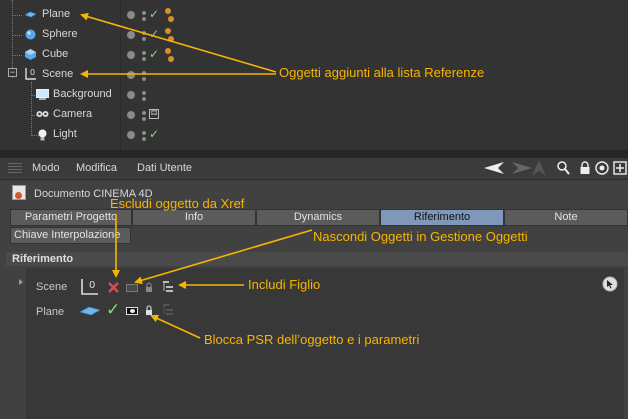  Describe the element at coordinates (96, 168) in the screenshot. I see `menu-modifica: Modifica` at that location.